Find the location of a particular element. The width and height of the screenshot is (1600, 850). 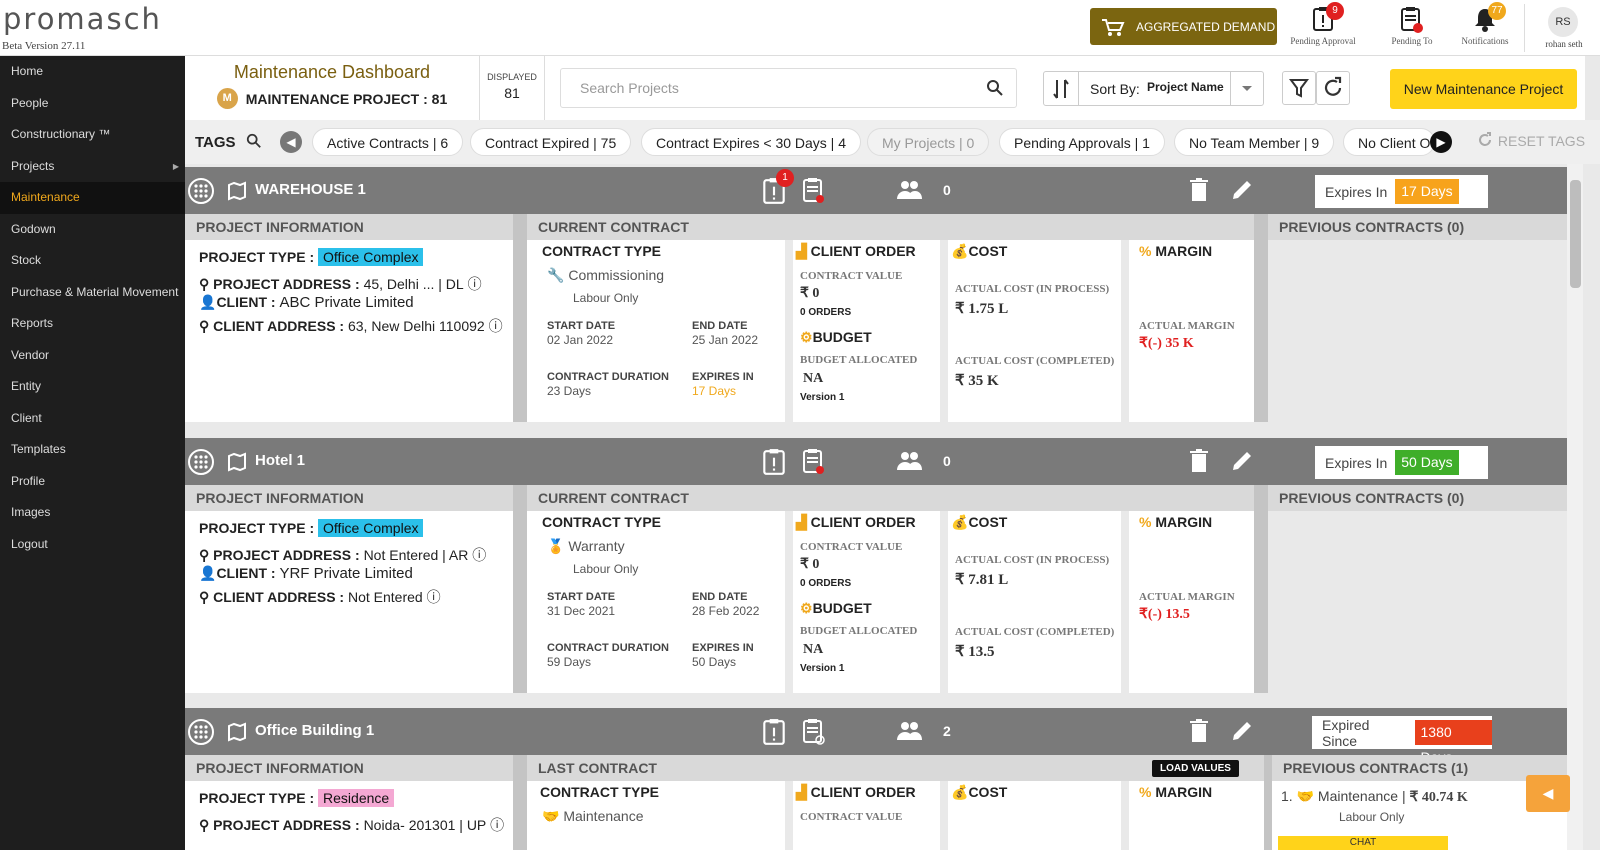

client-order-heading: ▟ CLIENT ORDER is located at coordinates (856, 522).